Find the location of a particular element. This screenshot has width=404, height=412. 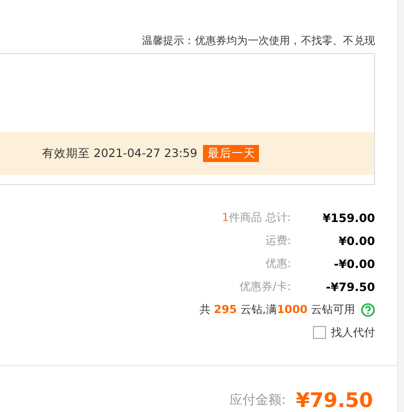

notice-text: 温馨提示：优惠券均为一次使用，不找零、不兑现 is located at coordinates (259, 41).